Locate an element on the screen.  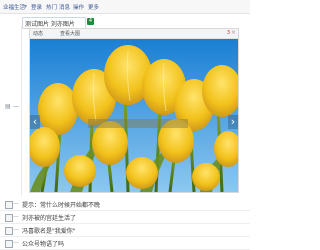
next-arrow-icon: › is located at coordinates (233, 122).